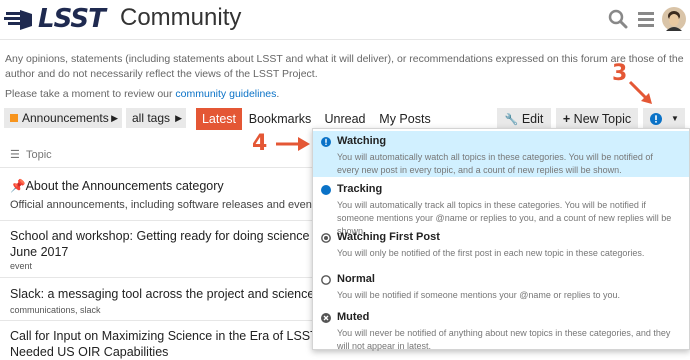 The height and width of the screenshot is (360, 690). I want to click on topic-tag: communications, slack, so click(55, 310).